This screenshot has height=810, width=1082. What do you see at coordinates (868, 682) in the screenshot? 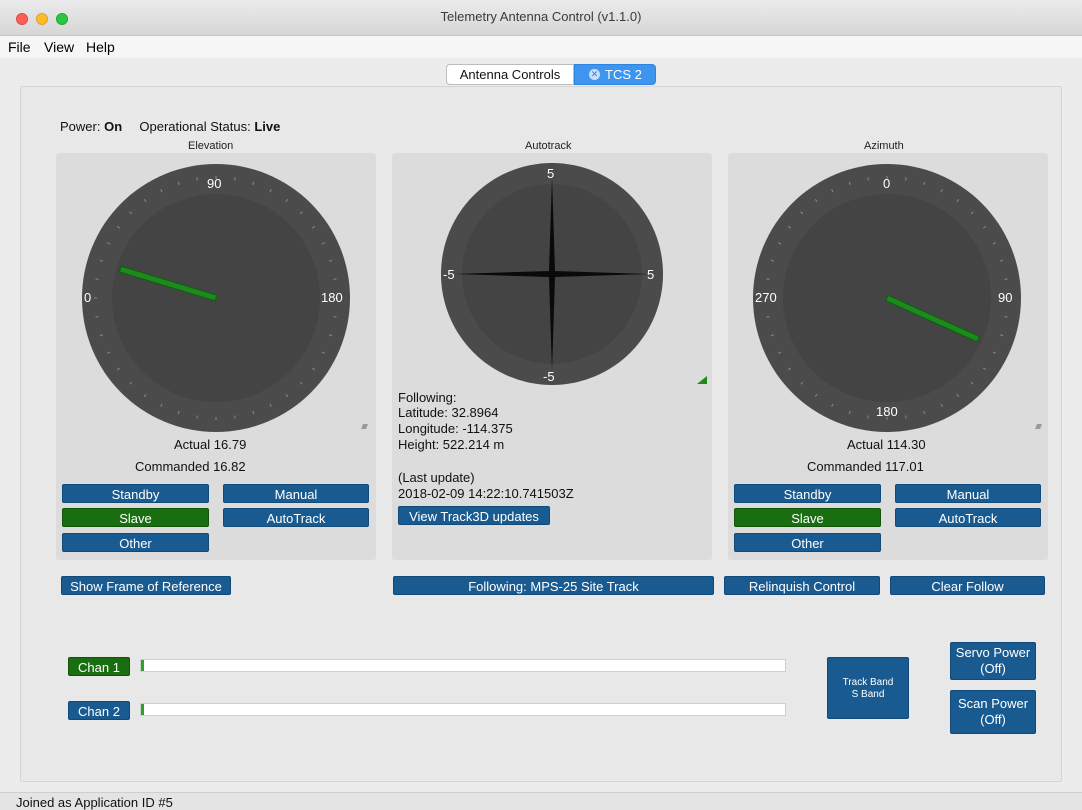
I see `track-band-line1: Track Band` at bounding box center [868, 682].